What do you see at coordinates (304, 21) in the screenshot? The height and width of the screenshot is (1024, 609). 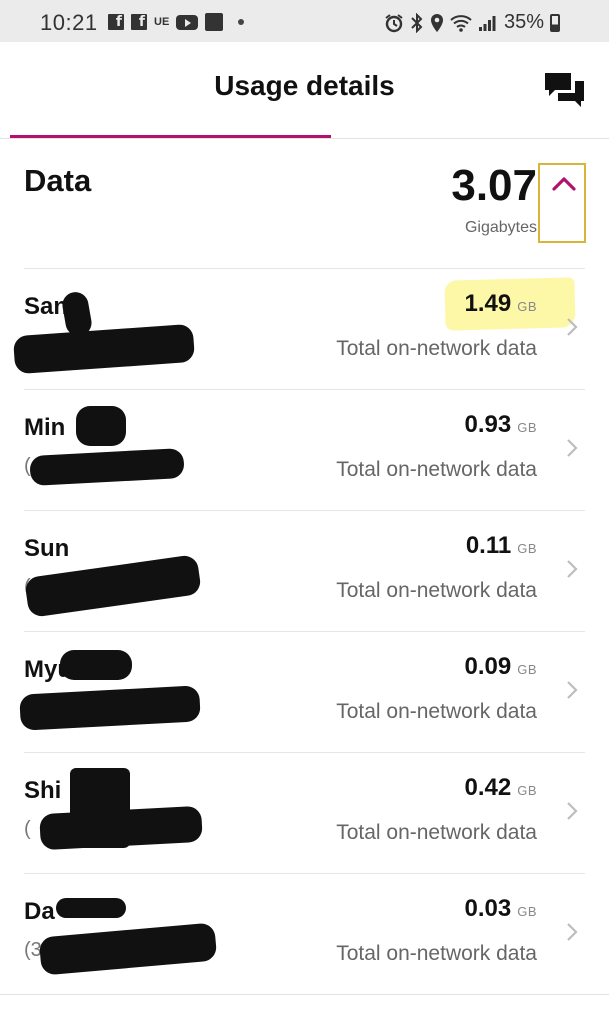 I see `status-bar: 10:21 f f UE 35%` at bounding box center [304, 21].